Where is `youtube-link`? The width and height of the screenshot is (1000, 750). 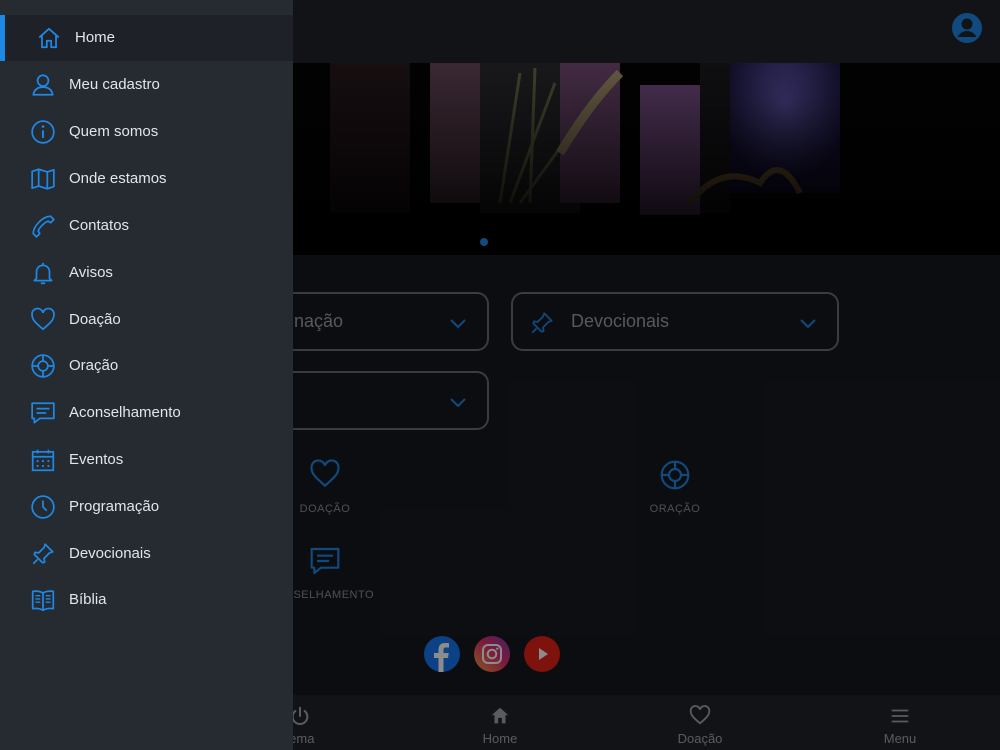
youtube-link is located at coordinates (542, 654).